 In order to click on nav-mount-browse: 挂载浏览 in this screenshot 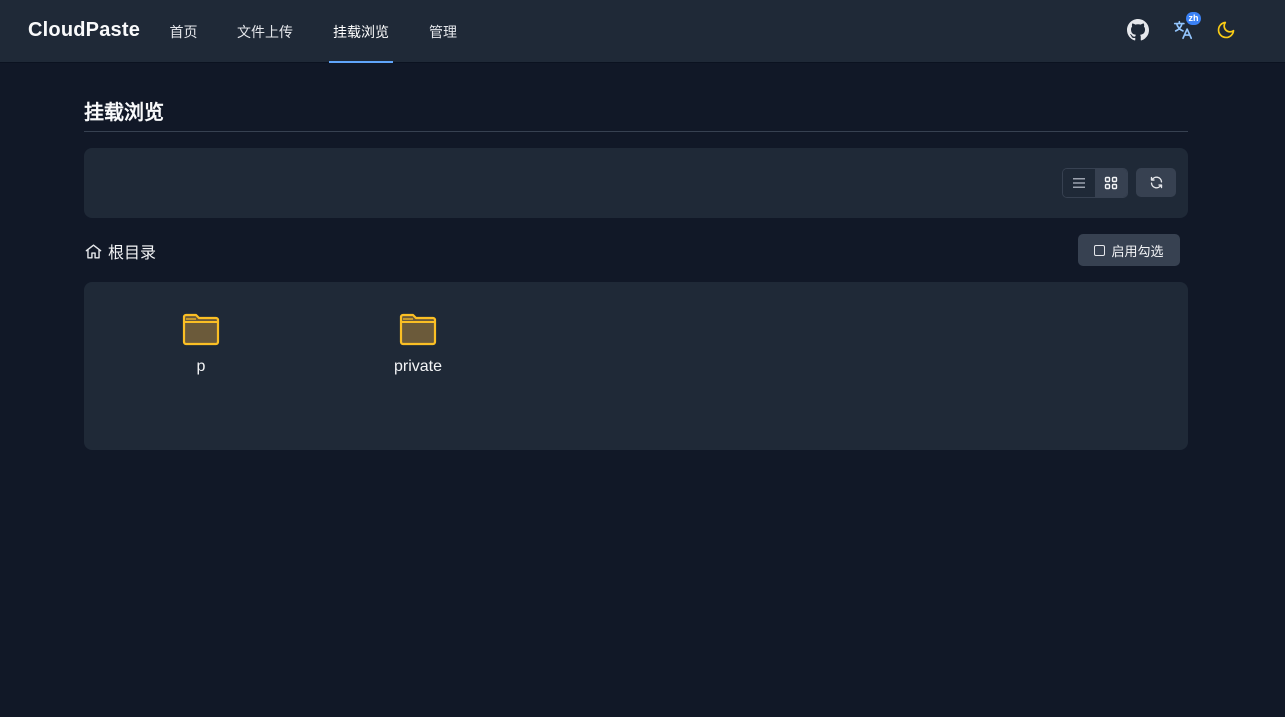, I will do `click(361, 31)`.